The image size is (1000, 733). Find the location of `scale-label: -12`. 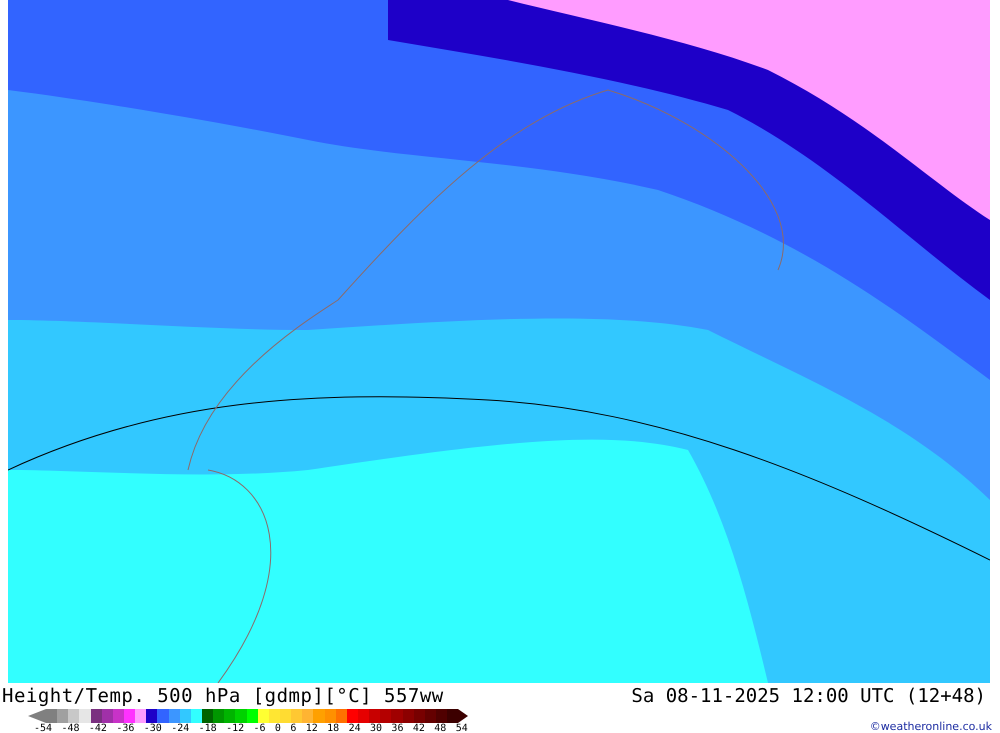

scale-label: -12 is located at coordinates (235, 728).